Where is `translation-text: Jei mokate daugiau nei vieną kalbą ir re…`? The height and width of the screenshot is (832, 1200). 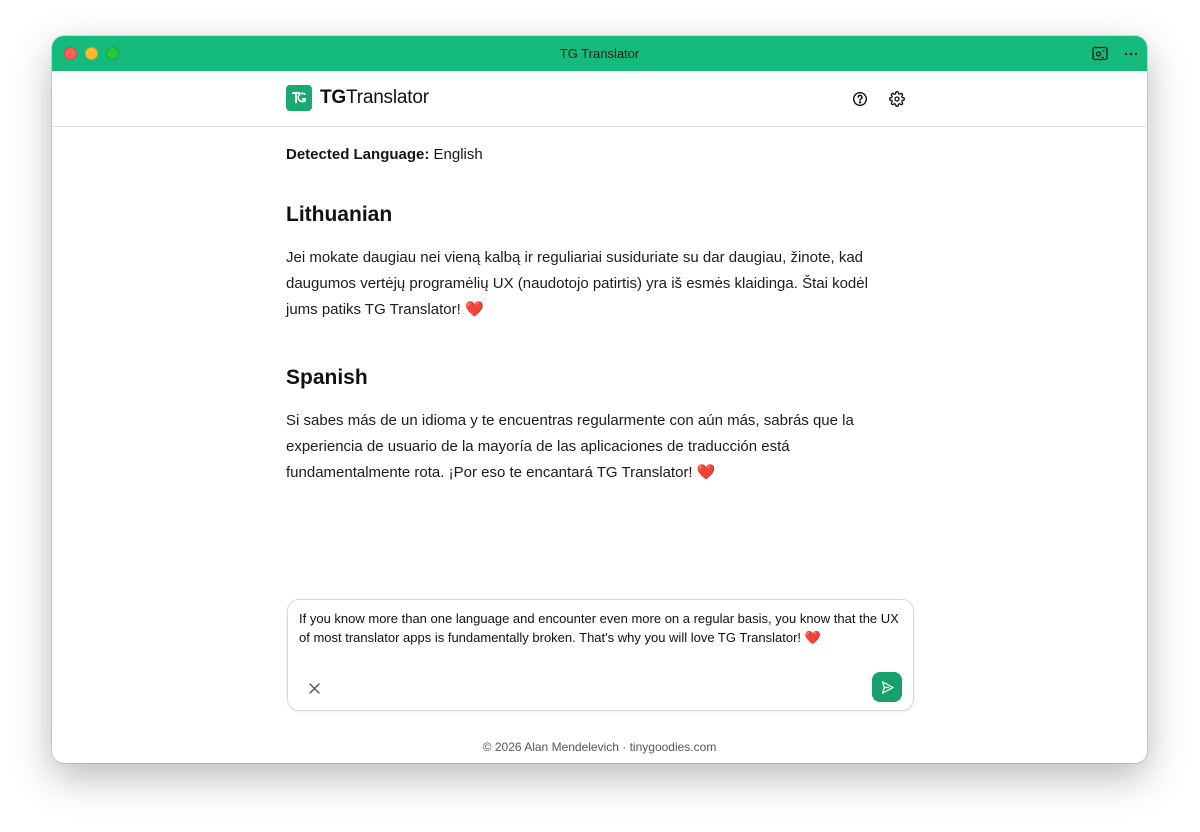
translation-text: Jei mokate daugiau nei vieną kalbą ir re… is located at coordinates (586, 284).